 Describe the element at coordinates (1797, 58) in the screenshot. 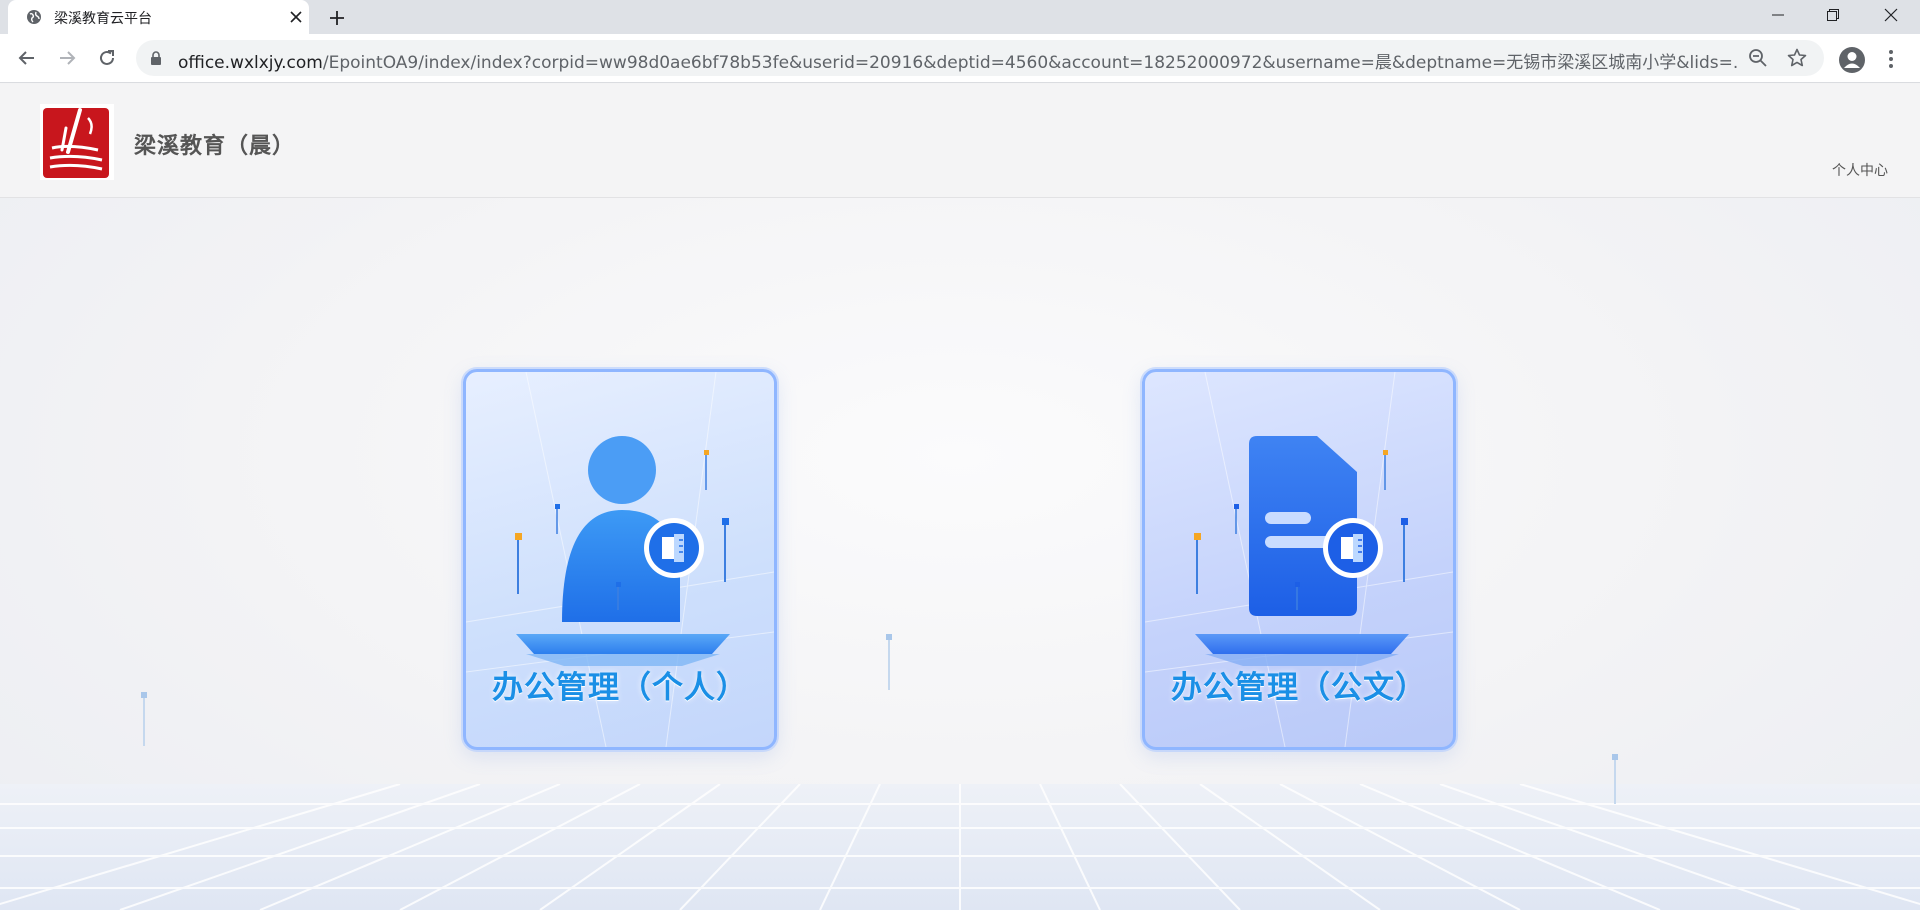

I see `bookmark-star-icon` at that location.